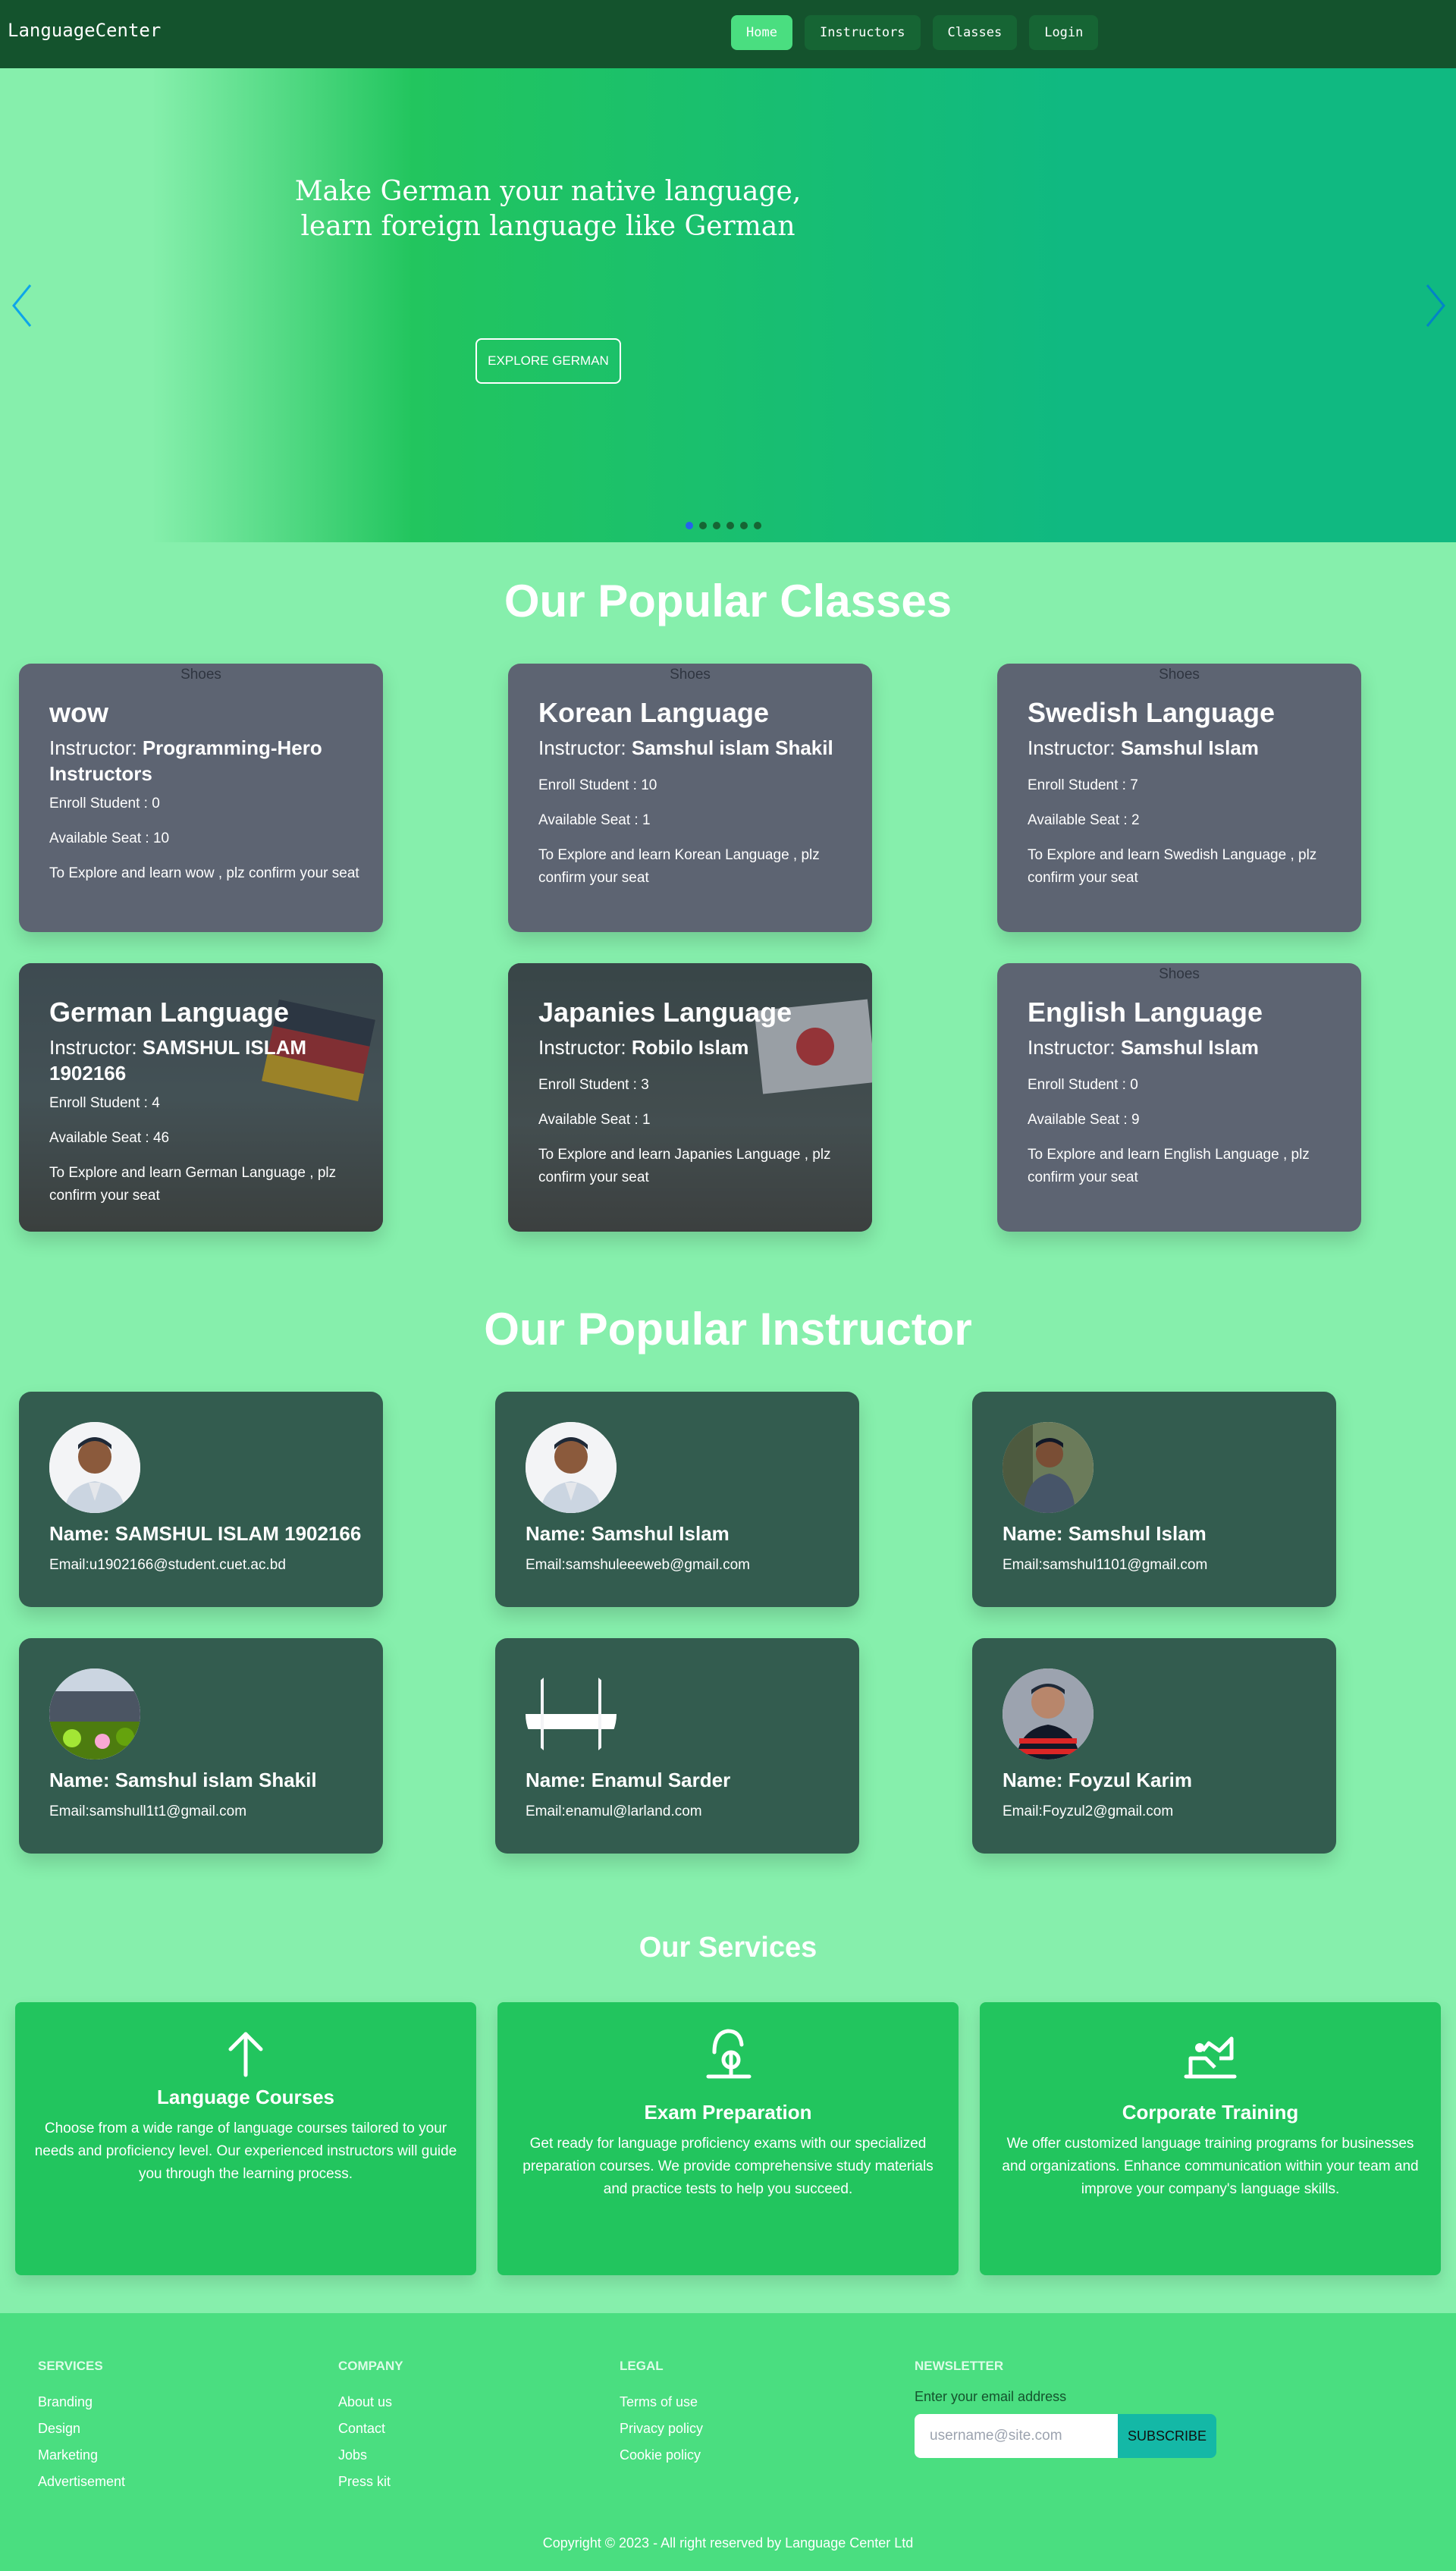  Describe the element at coordinates (370, 2429) in the screenshot. I see `footer-link-contact: Contact` at that location.